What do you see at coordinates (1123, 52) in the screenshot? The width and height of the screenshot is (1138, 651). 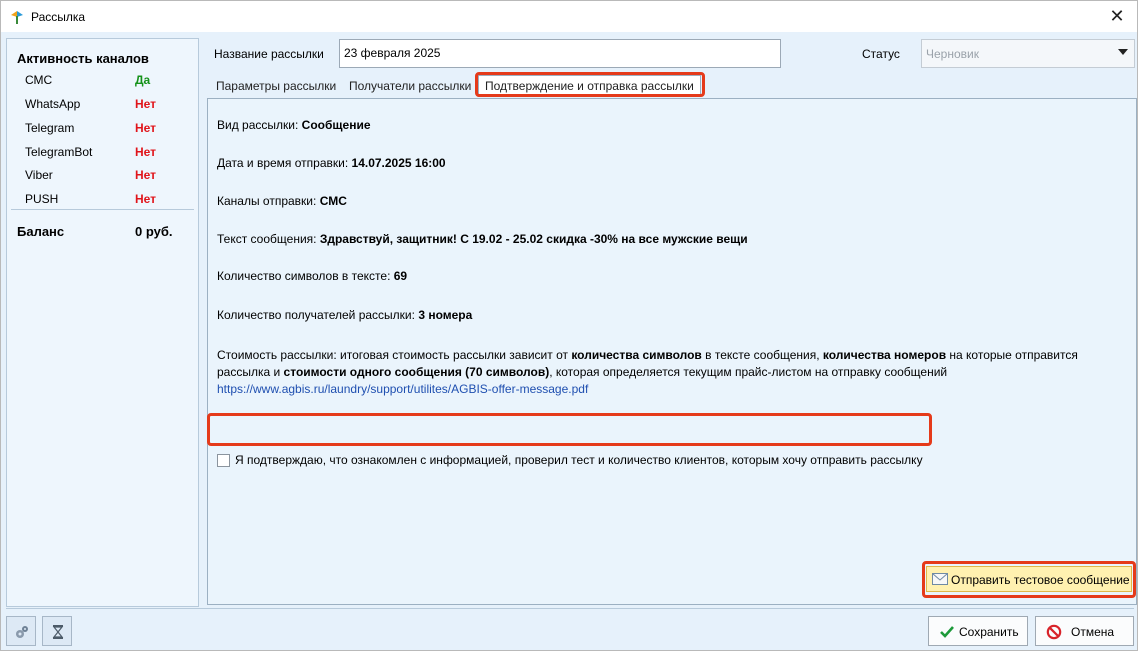 I see `chevron-down-icon` at bounding box center [1123, 52].